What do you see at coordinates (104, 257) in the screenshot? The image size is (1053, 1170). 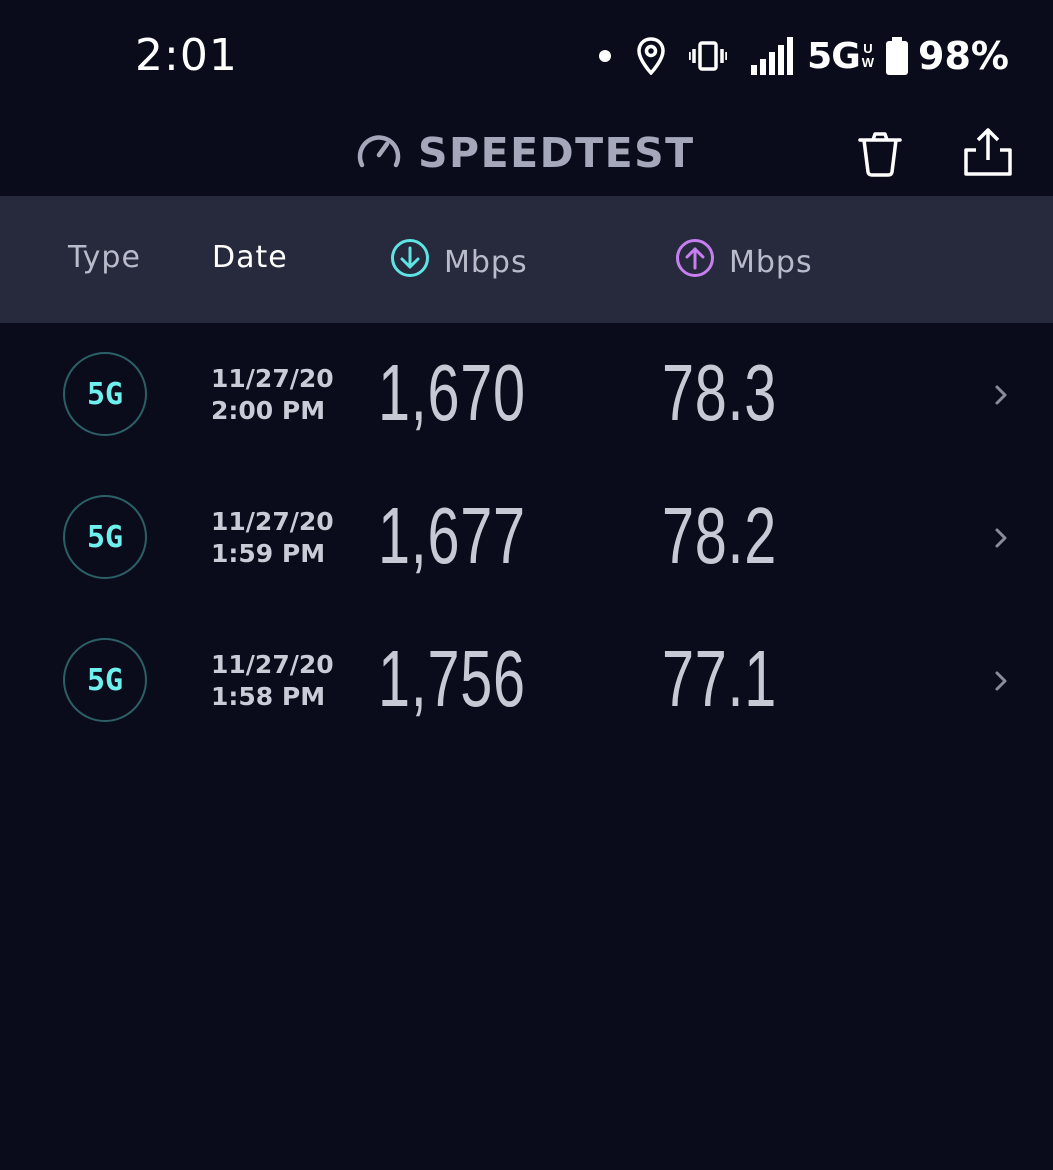 I see `column-header-type: Type` at bounding box center [104, 257].